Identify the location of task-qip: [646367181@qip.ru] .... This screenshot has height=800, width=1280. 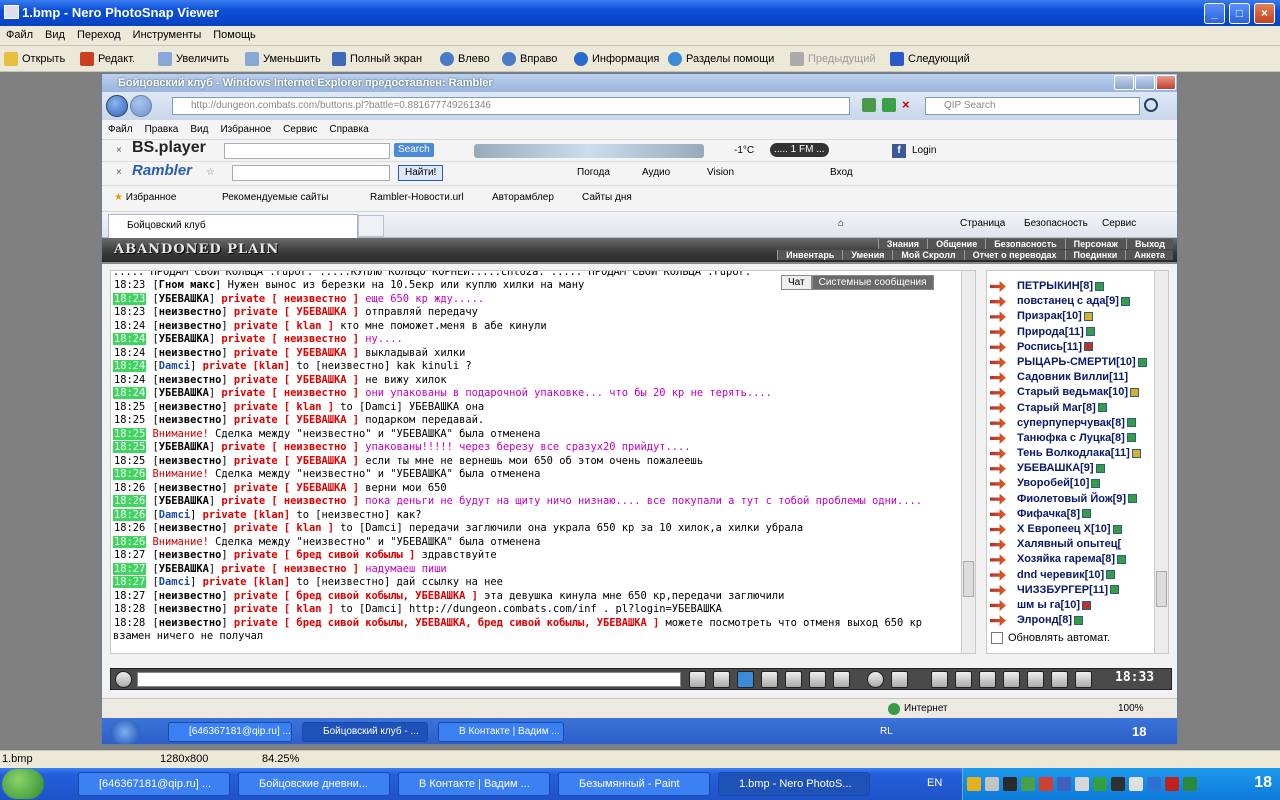
(154, 784).